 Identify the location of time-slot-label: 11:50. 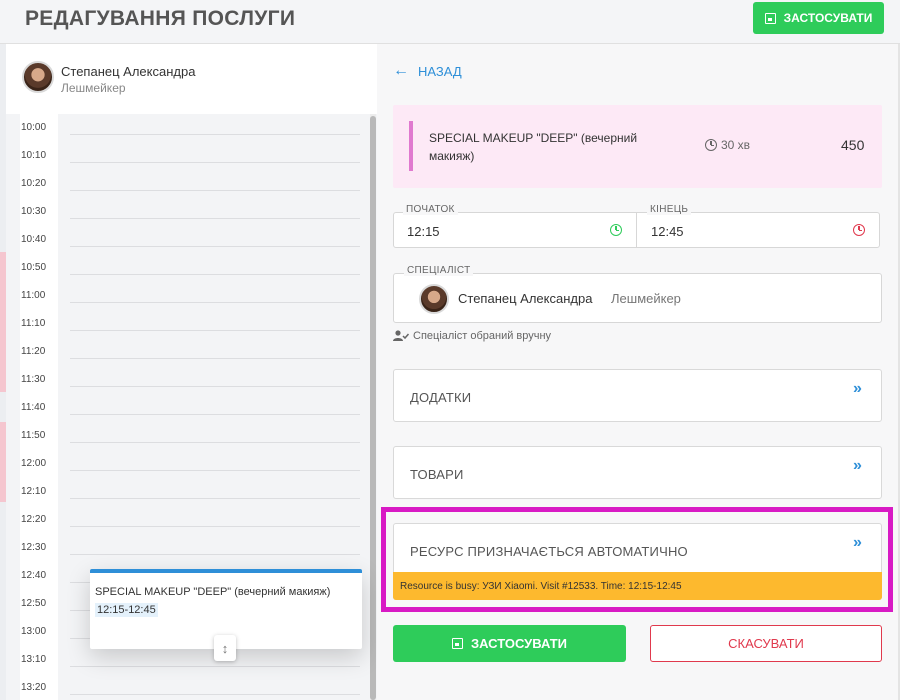
(33, 435).